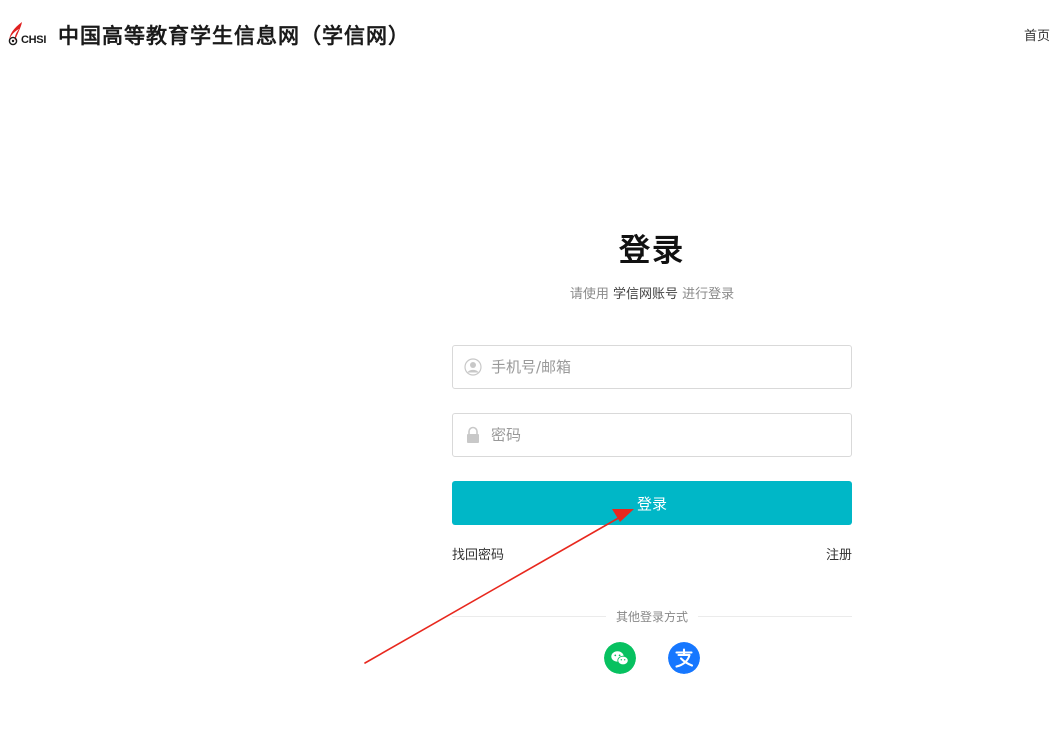 This screenshot has width=1056, height=744. Describe the element at coordinates (839, 553) in the screenshot. I see `register-link: 注册` at that location.